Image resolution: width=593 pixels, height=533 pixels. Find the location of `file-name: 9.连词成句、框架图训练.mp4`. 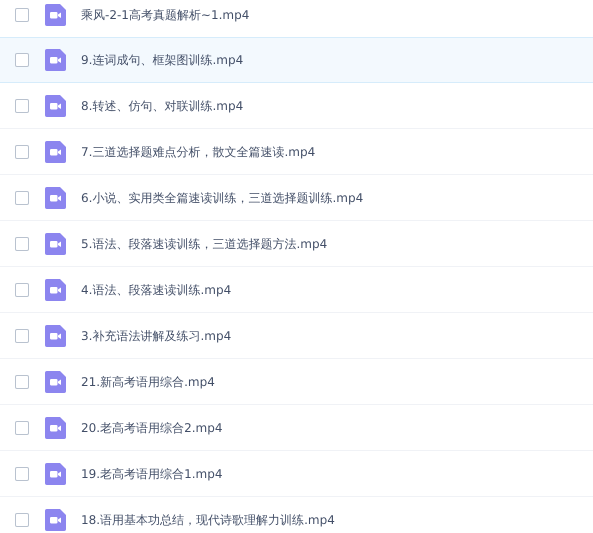

file-name: 9.连词成句、框架图训练.mp4 is located at coordinates (162, 60).